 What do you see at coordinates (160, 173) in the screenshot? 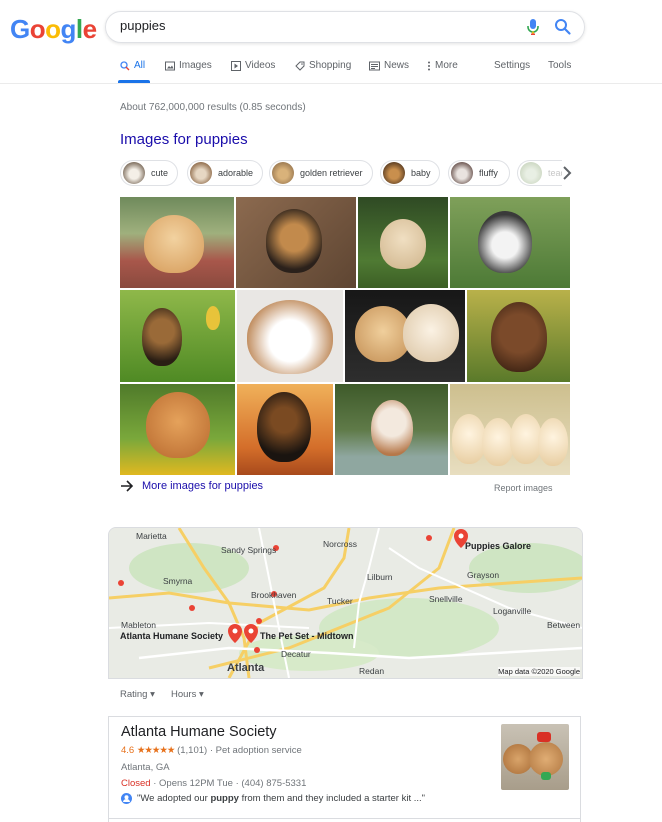
I see `chip-label: cute` at bounding box center [160, 173].